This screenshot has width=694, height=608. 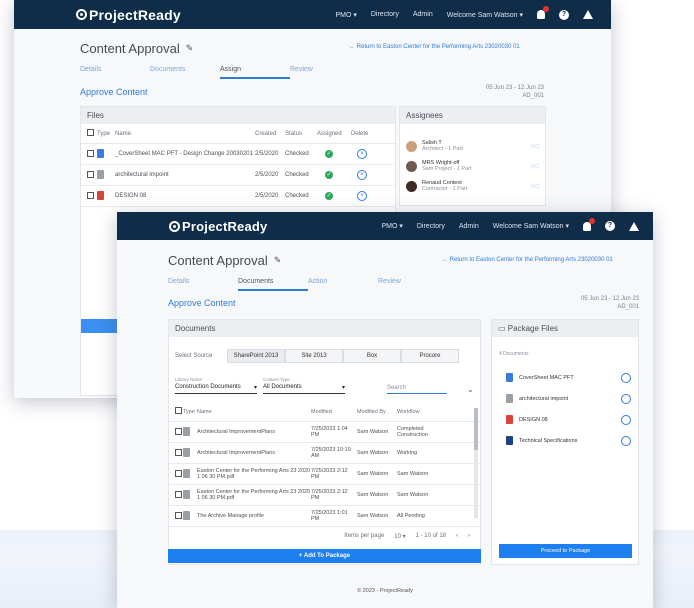 What do you see at coordinates (470, 389) in the screenshot?
I see `chevron-down-icon: ⌄` at bounding box center [470, 389].